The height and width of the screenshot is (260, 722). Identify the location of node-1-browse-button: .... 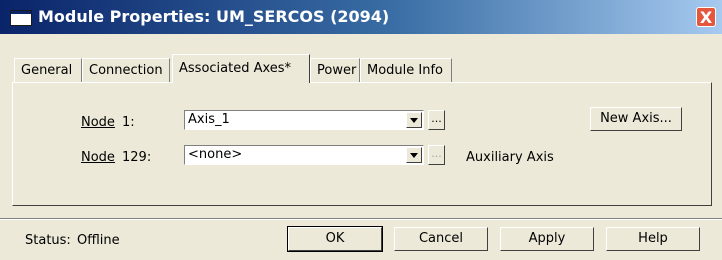
(436, 120).